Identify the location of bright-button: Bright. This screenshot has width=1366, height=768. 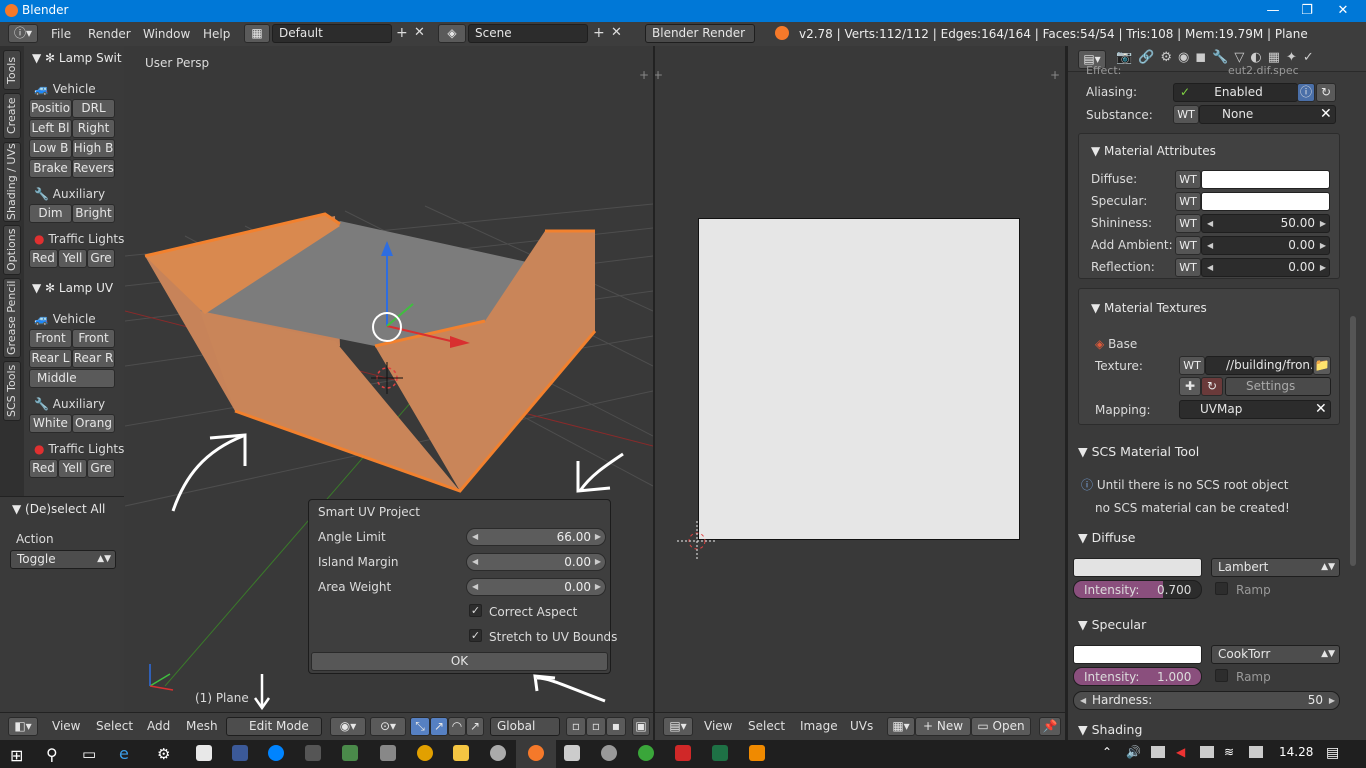
(93, 213).